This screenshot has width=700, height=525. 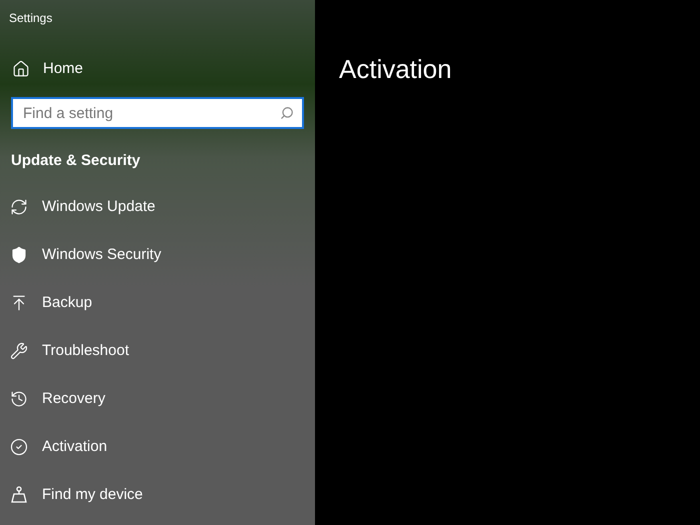 What do you see at coordinates (157, 447) in the screenshot?
I see `nav-item: Activation` at bounding box center [157, 447].